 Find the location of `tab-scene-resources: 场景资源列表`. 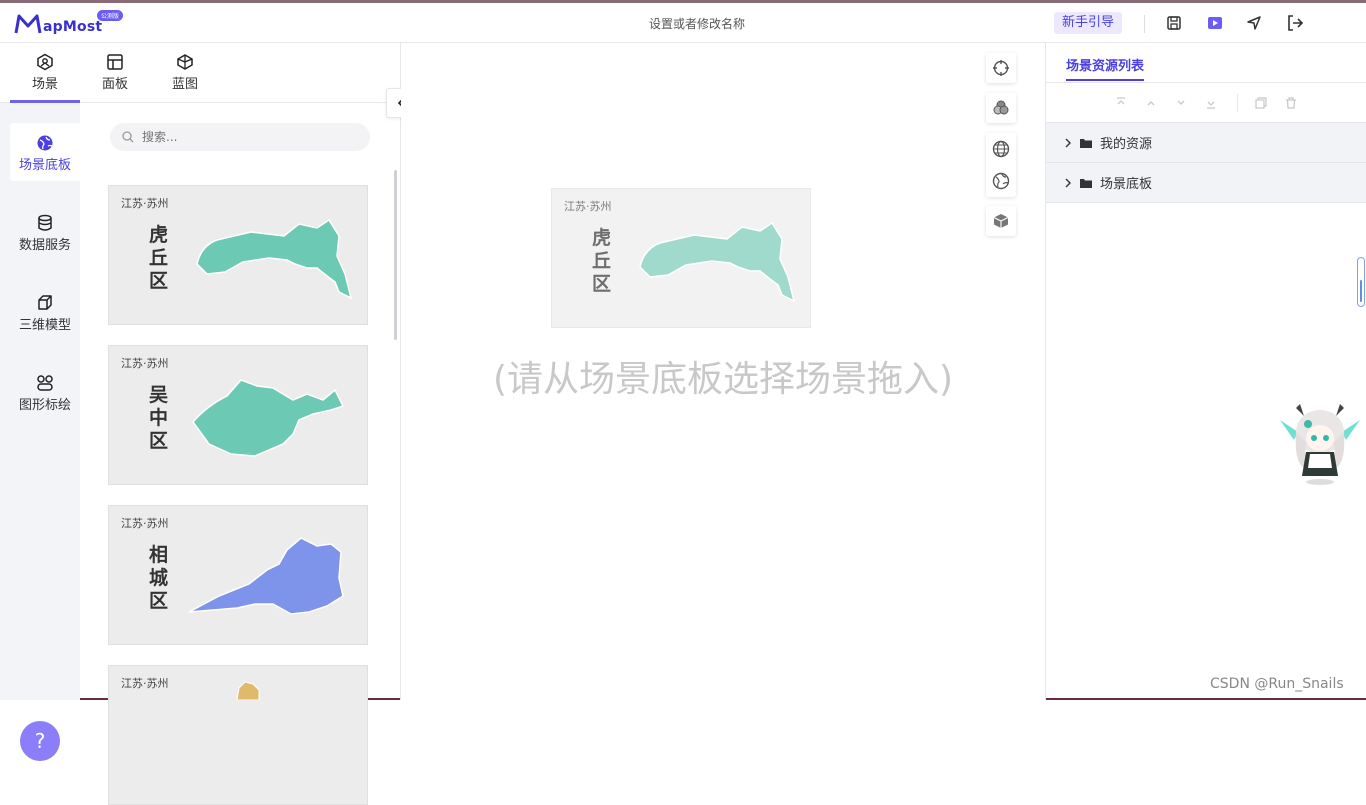

tab-scene-resources: 场景资源列表 is located at coordinates (1105, 68).